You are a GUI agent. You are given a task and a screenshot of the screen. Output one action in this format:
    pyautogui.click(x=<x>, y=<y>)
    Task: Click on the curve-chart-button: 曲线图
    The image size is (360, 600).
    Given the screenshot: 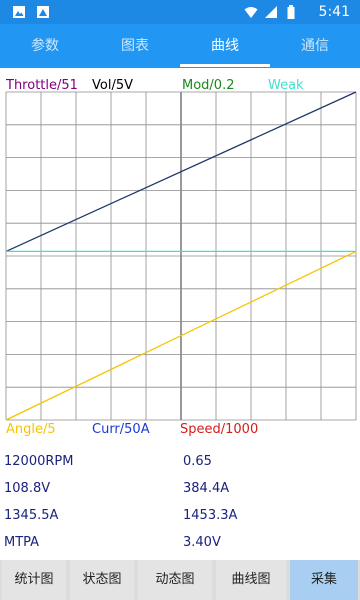 What is the action you would take?
    pyautogui.click(x=251, y=580)
    